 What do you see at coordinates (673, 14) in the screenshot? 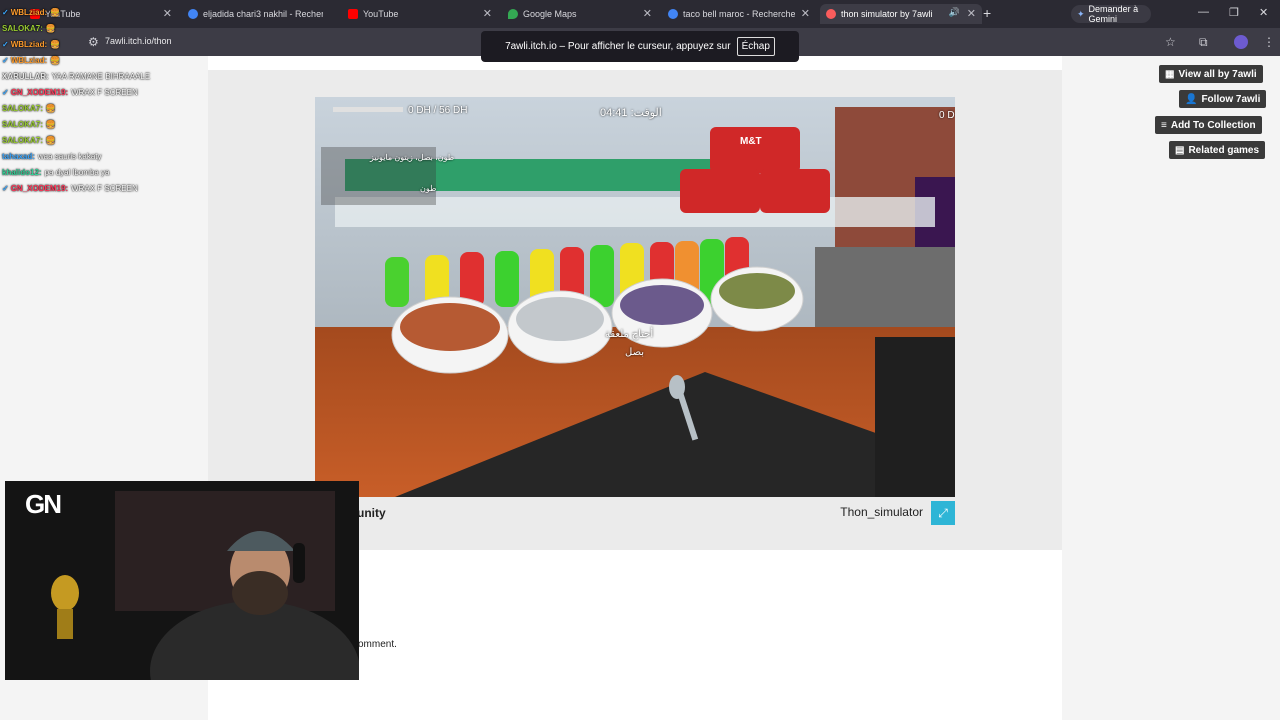
I see `google-icon` at bounding box center [673, 14].